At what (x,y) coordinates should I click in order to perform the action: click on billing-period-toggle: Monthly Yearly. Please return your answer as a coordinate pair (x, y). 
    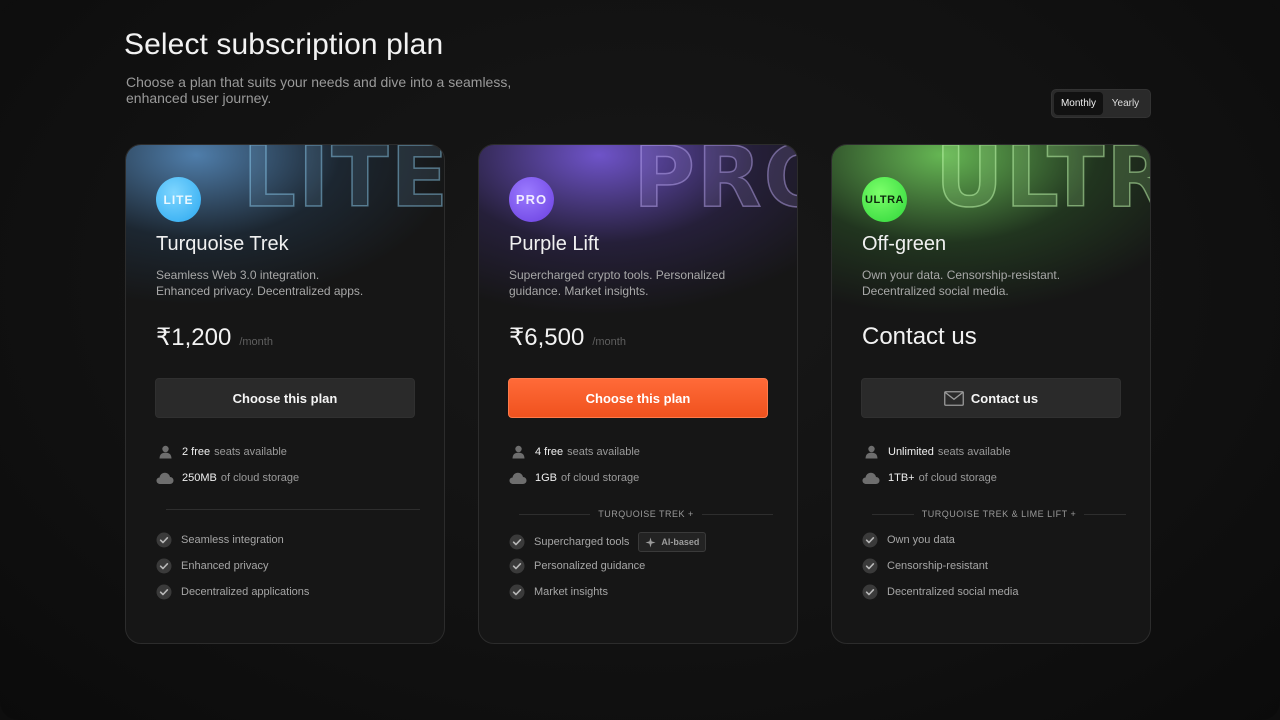
    Looking at the image, I should click on (1101, 103).